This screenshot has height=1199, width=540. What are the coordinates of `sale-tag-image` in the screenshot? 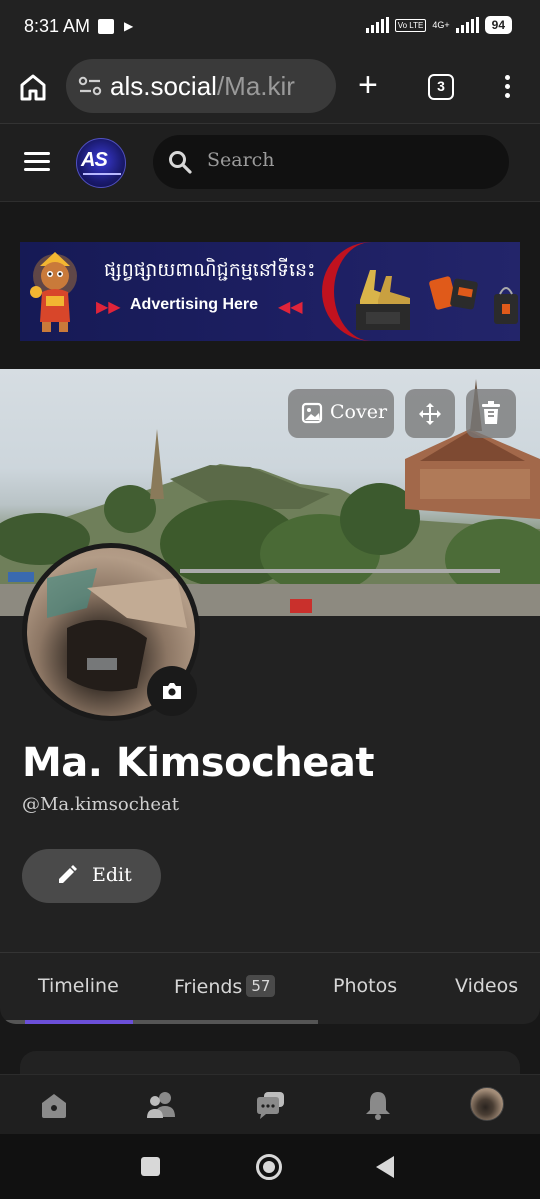 It's located at (453, 293).